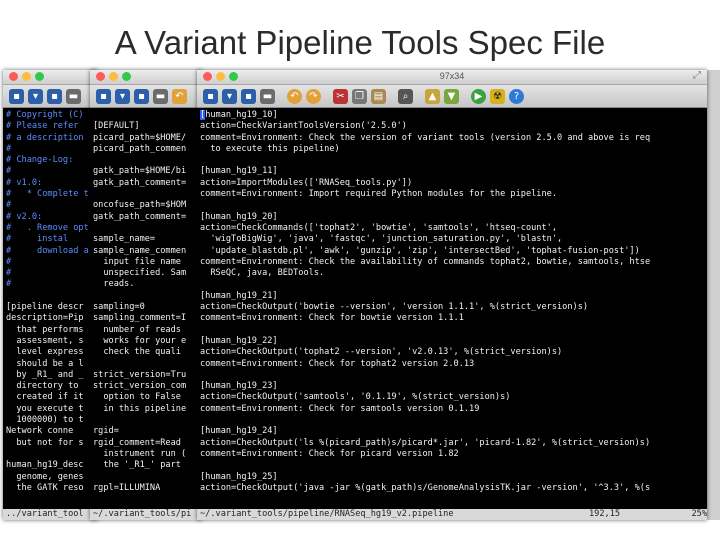  What do you see at coordinates (405, 96) in the screenshot?
I see `find-icon: ⌕` at bounding box center [405, 96].